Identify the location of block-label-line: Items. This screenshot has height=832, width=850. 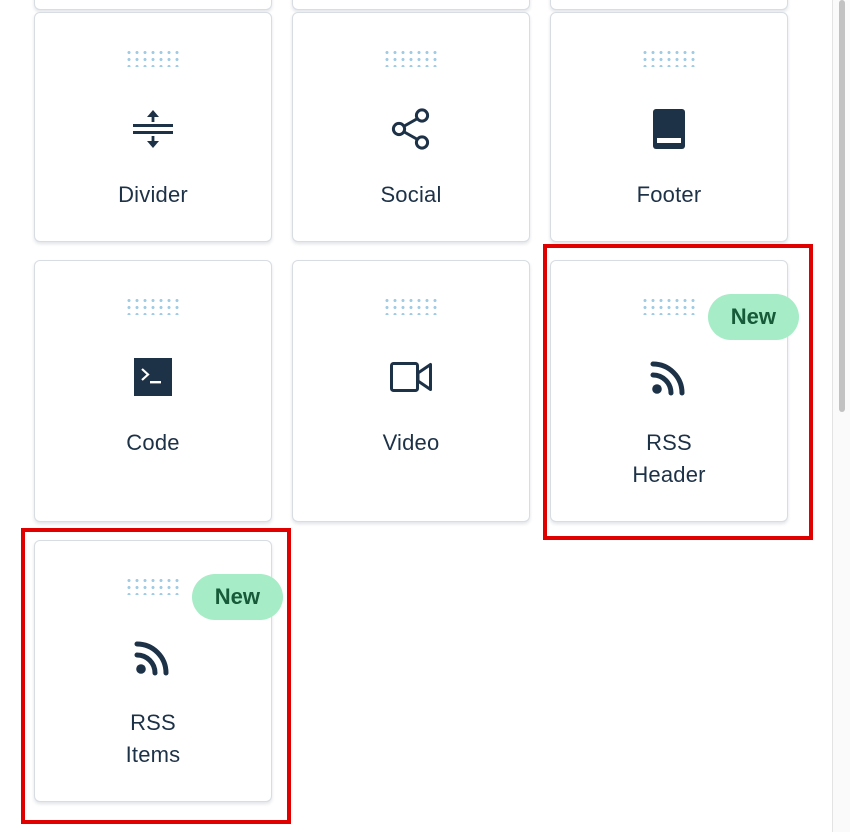
(153, 754).